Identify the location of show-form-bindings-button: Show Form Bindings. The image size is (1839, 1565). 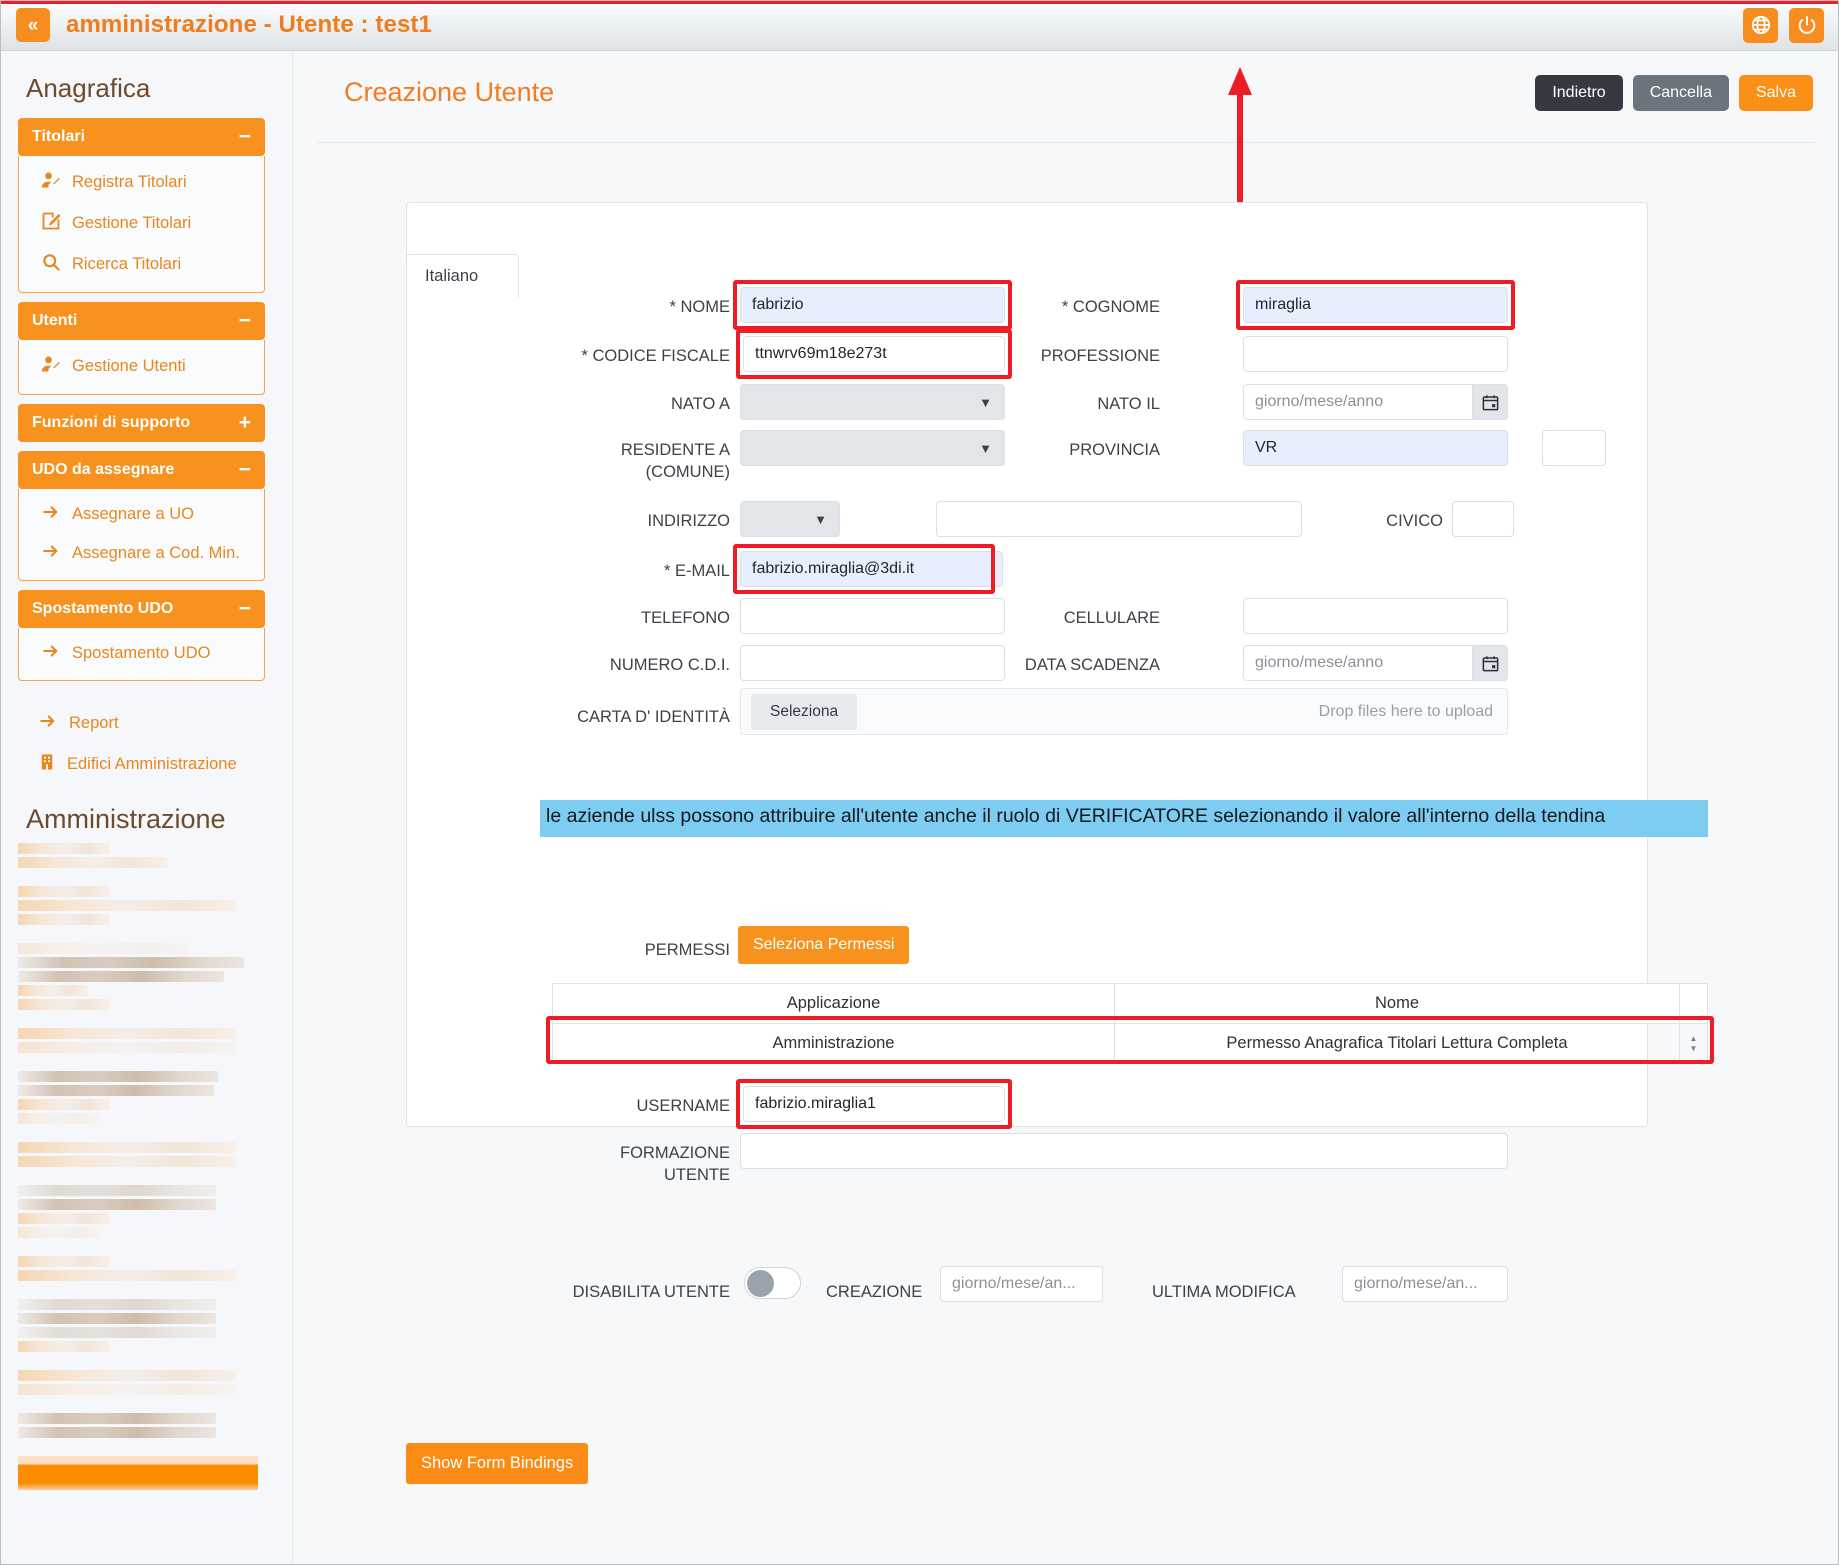
(497, 1463).